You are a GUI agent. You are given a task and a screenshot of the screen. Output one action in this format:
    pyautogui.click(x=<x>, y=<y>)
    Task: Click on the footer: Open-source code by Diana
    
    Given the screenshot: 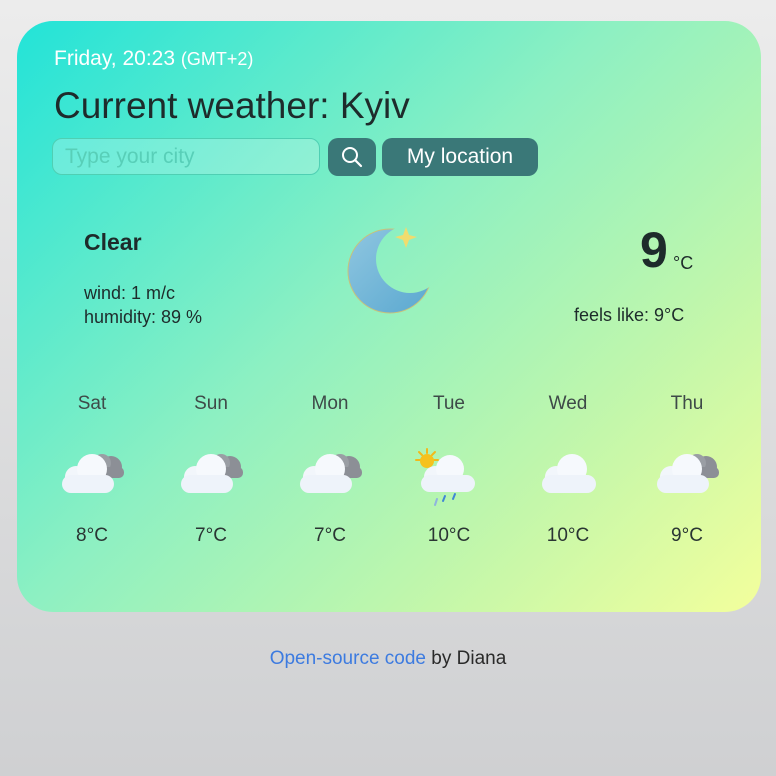 What is the action you would take?
    pyautogui.click(x=388, y=659)
    